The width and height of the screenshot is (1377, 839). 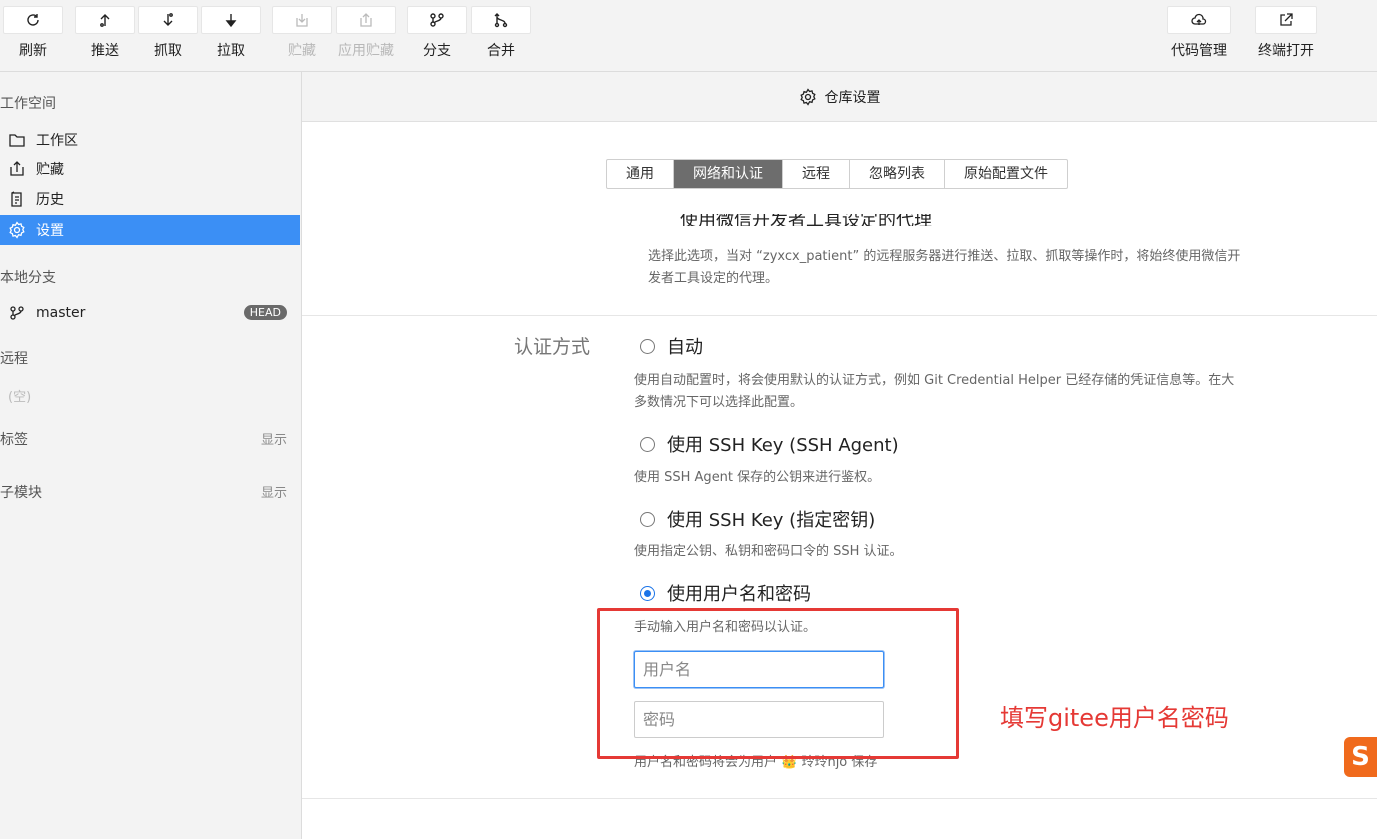 I want to click on annotation-highlight-box, so click(x=778, y=683).